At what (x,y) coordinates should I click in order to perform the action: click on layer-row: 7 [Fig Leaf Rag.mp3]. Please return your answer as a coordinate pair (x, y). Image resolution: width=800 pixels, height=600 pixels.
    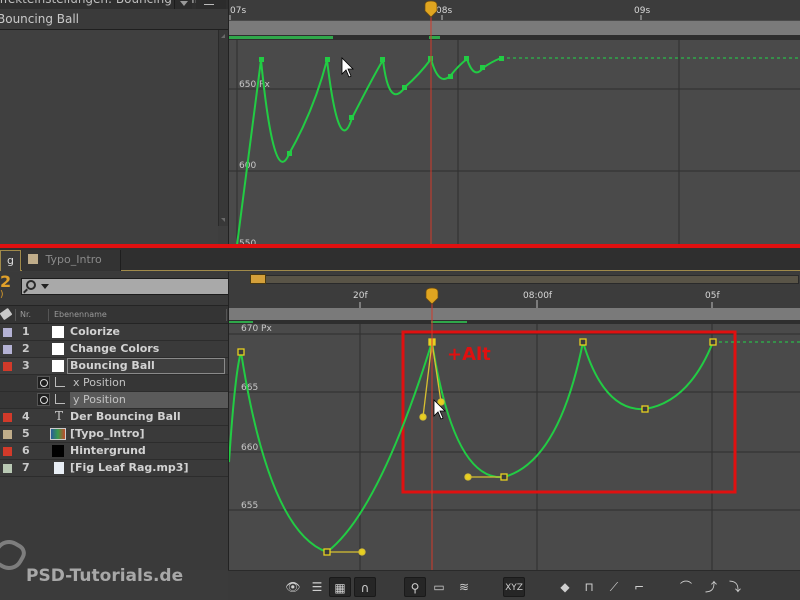
    Looking at the image, I should click on (114, 468).